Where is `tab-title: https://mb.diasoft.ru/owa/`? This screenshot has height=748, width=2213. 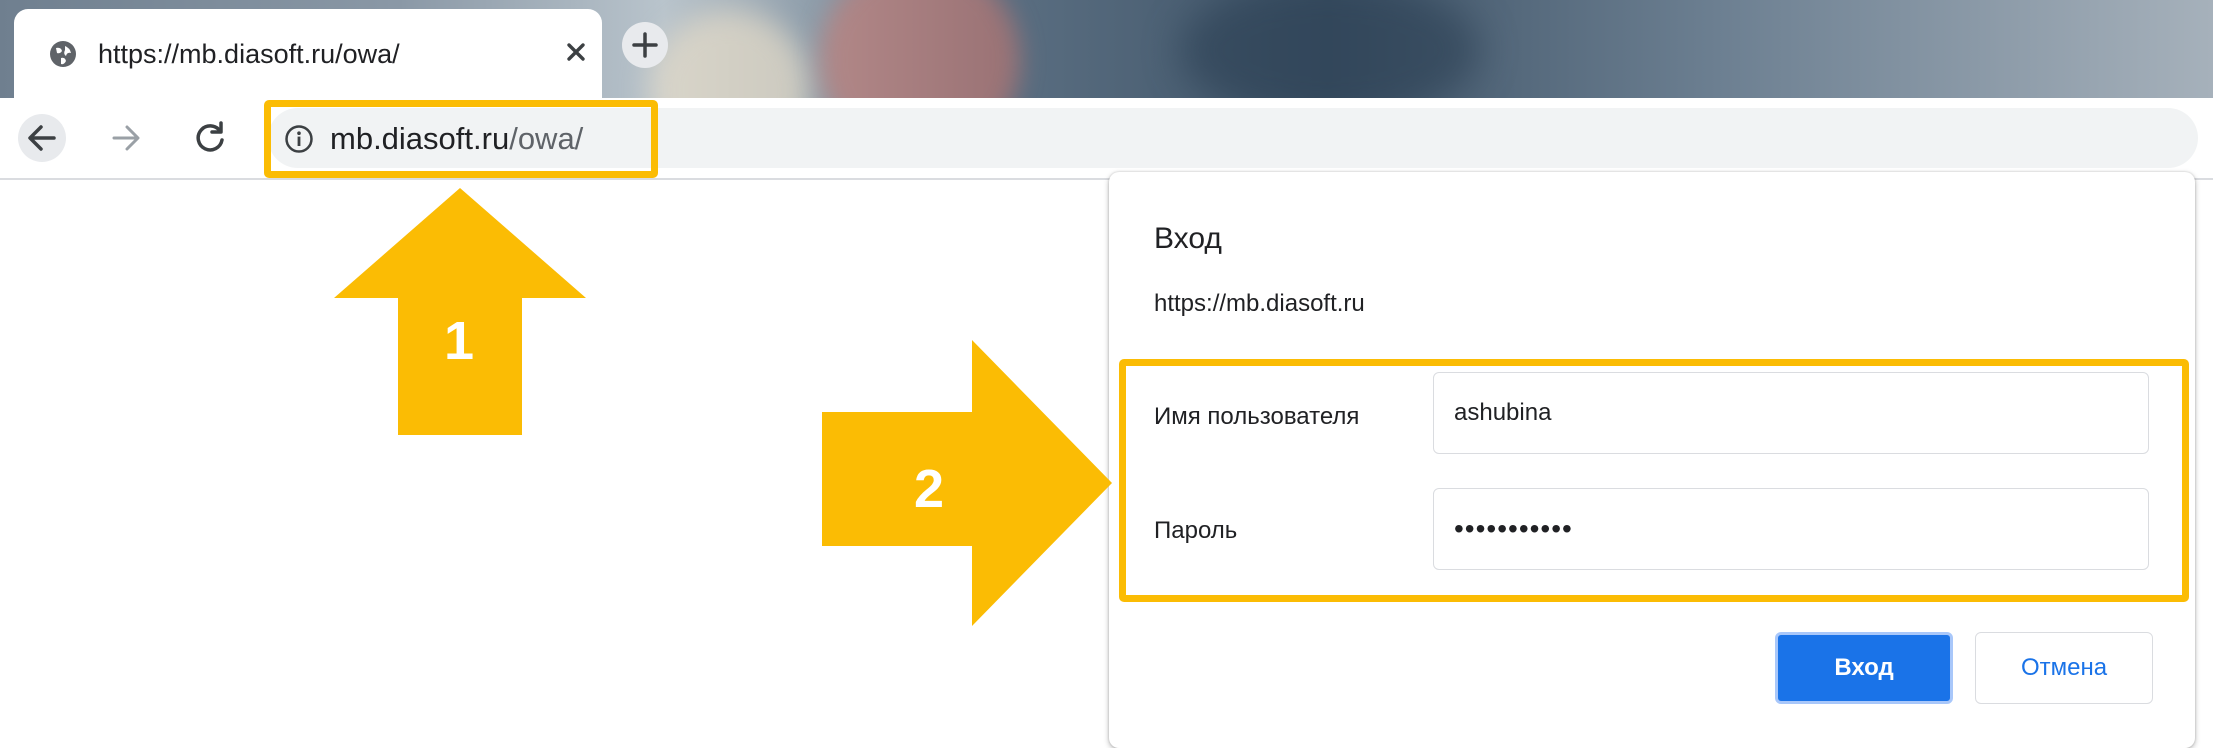
tab-title: https://mb.diasoft.ru/owa/ is located at coordinates (249, 54).